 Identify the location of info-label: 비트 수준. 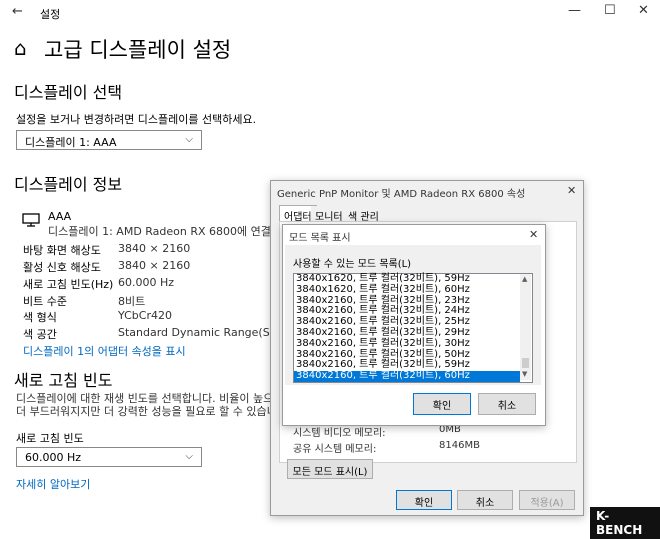
(45, 301).